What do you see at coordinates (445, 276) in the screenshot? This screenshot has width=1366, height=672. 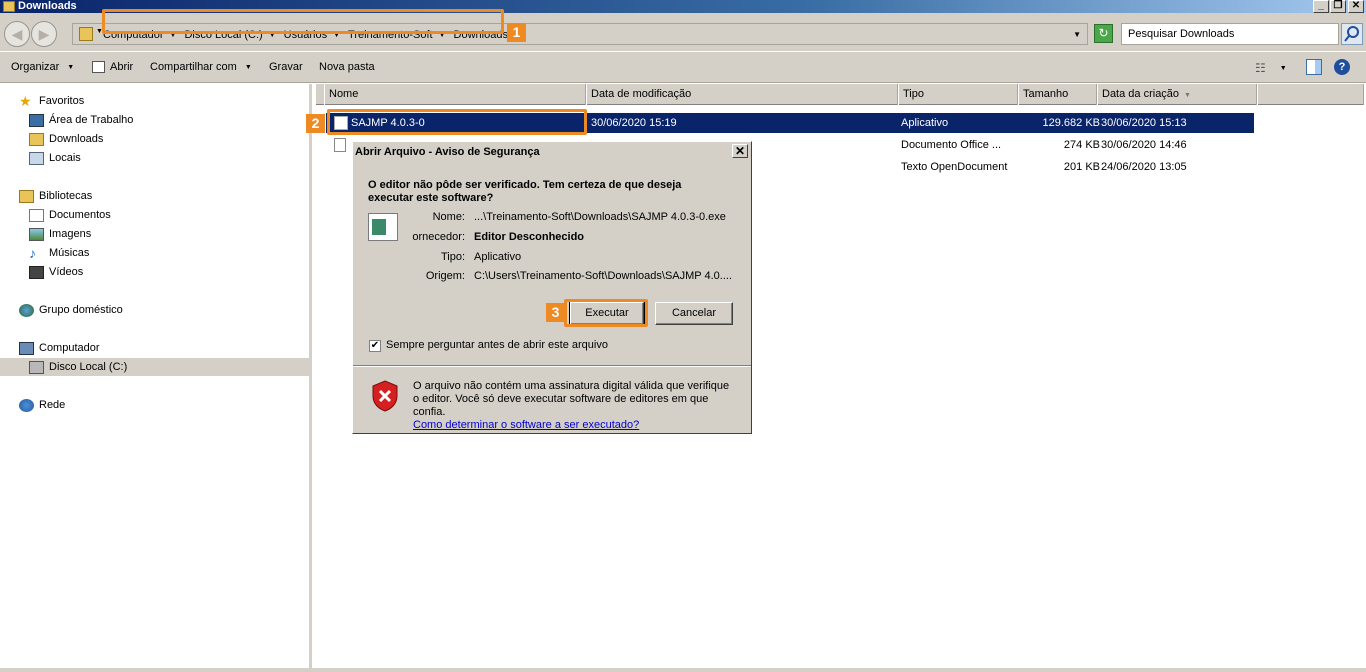 I see `label-origin: Origem:` at bounding box center [445, 276].